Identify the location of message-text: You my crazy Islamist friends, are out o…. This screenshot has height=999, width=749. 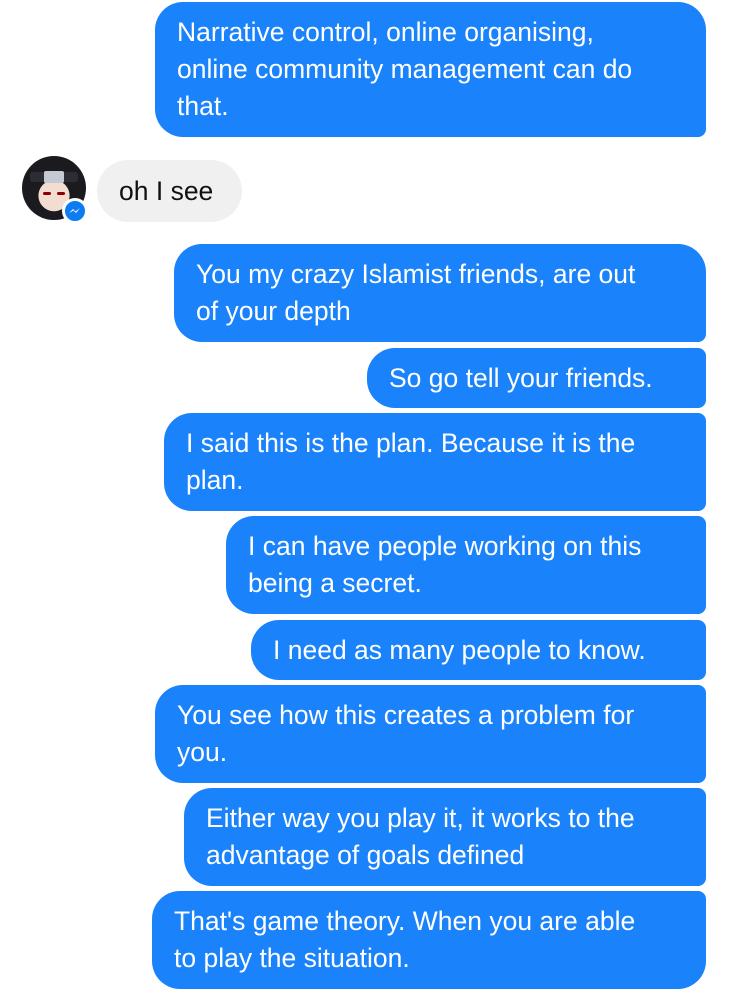
(416, 292).